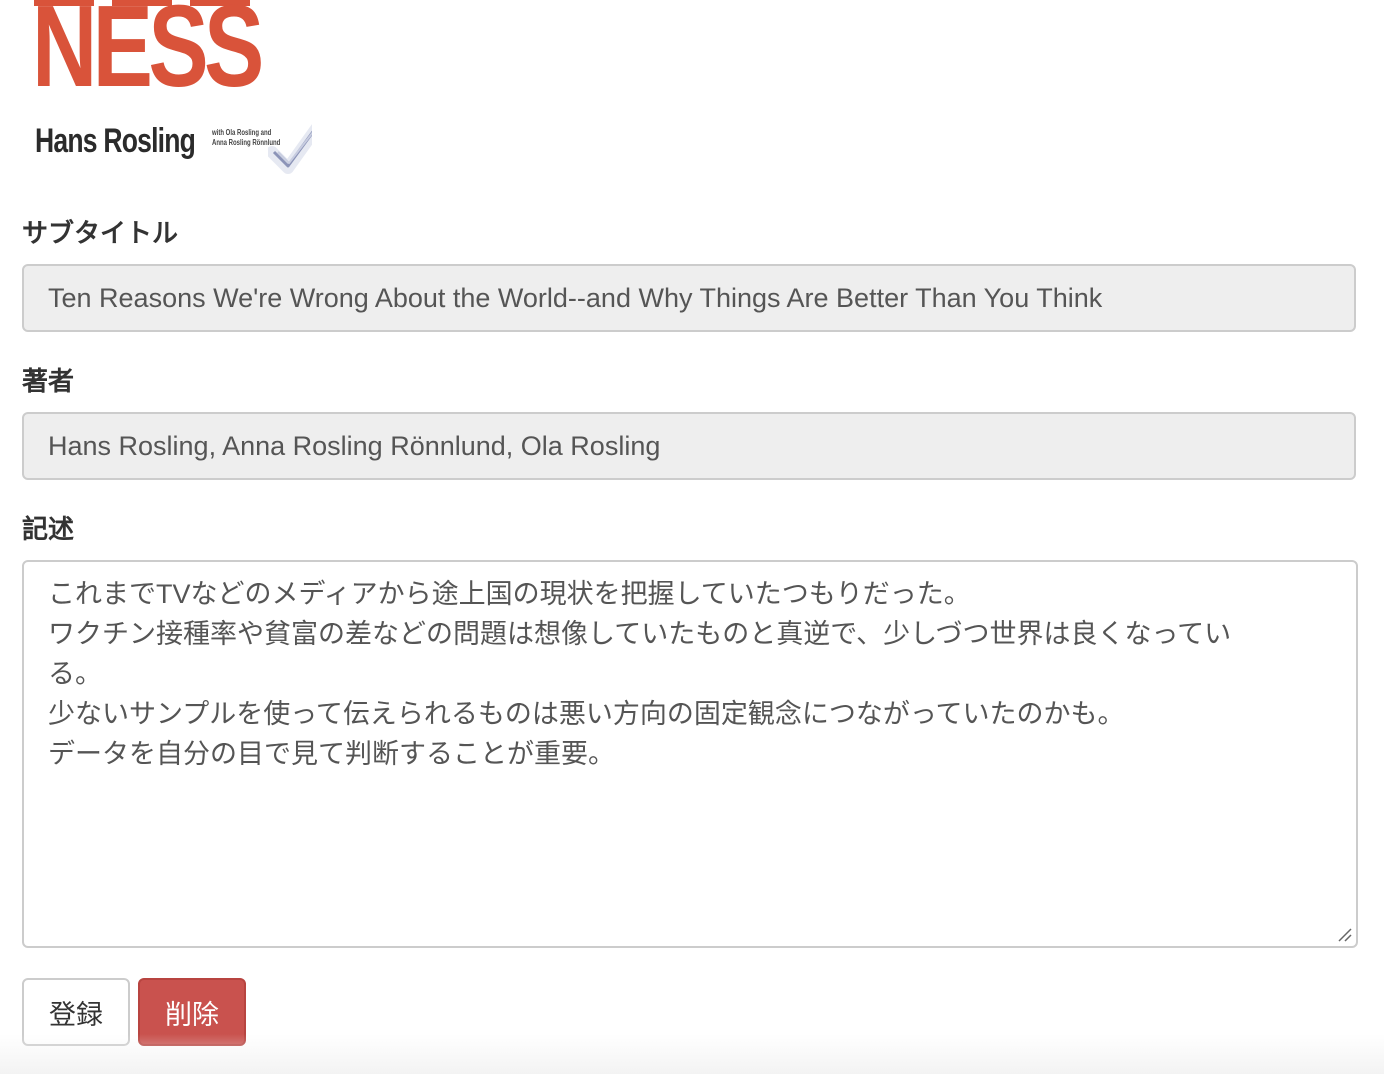 This screenshot has height=1074, width=1384. What do you see at coordinates (586, 714) in the screenshot?
I see `description-line: 少ないサンプルを使って伝えられるものは悪い方向の固定観念につながっていたのかも。` at bounding box center [586, 714].